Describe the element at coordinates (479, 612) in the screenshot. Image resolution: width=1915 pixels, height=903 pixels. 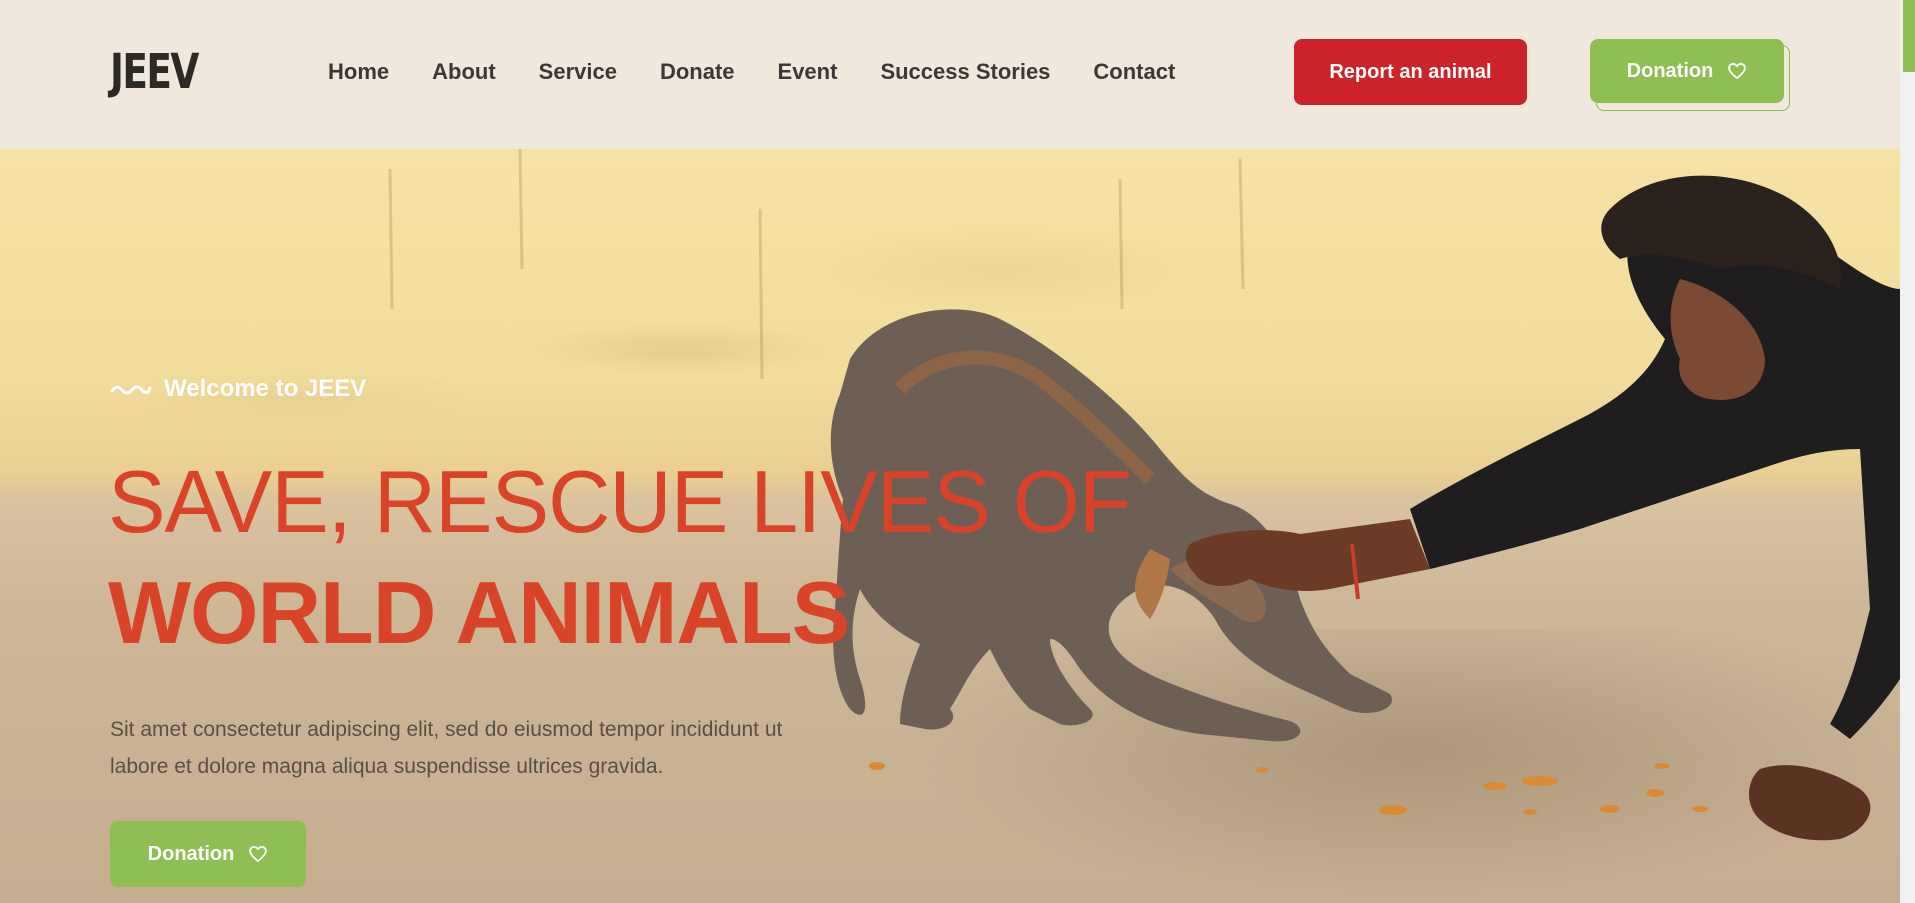
I see `hero-headline-line2: WORLD ANIMALS` at that location.